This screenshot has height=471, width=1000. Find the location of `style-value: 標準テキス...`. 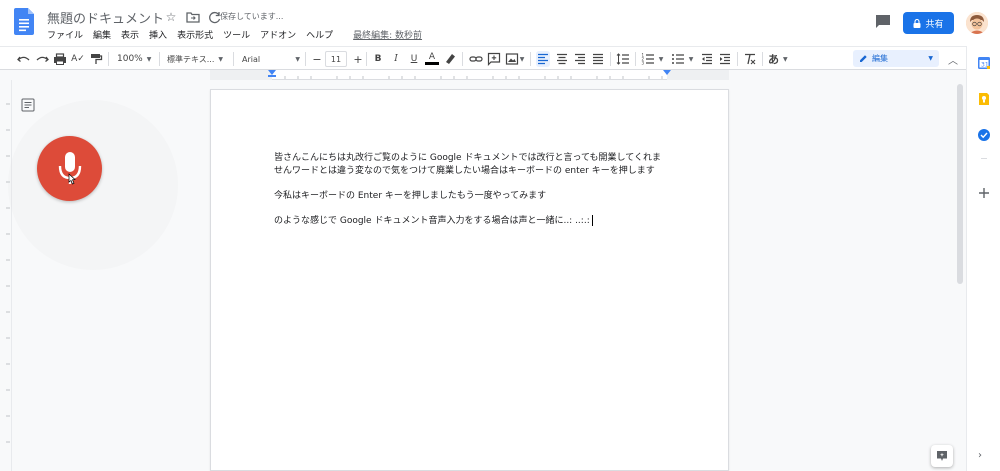

style-value: 標準テキス... is located at coordinates (191, 59).